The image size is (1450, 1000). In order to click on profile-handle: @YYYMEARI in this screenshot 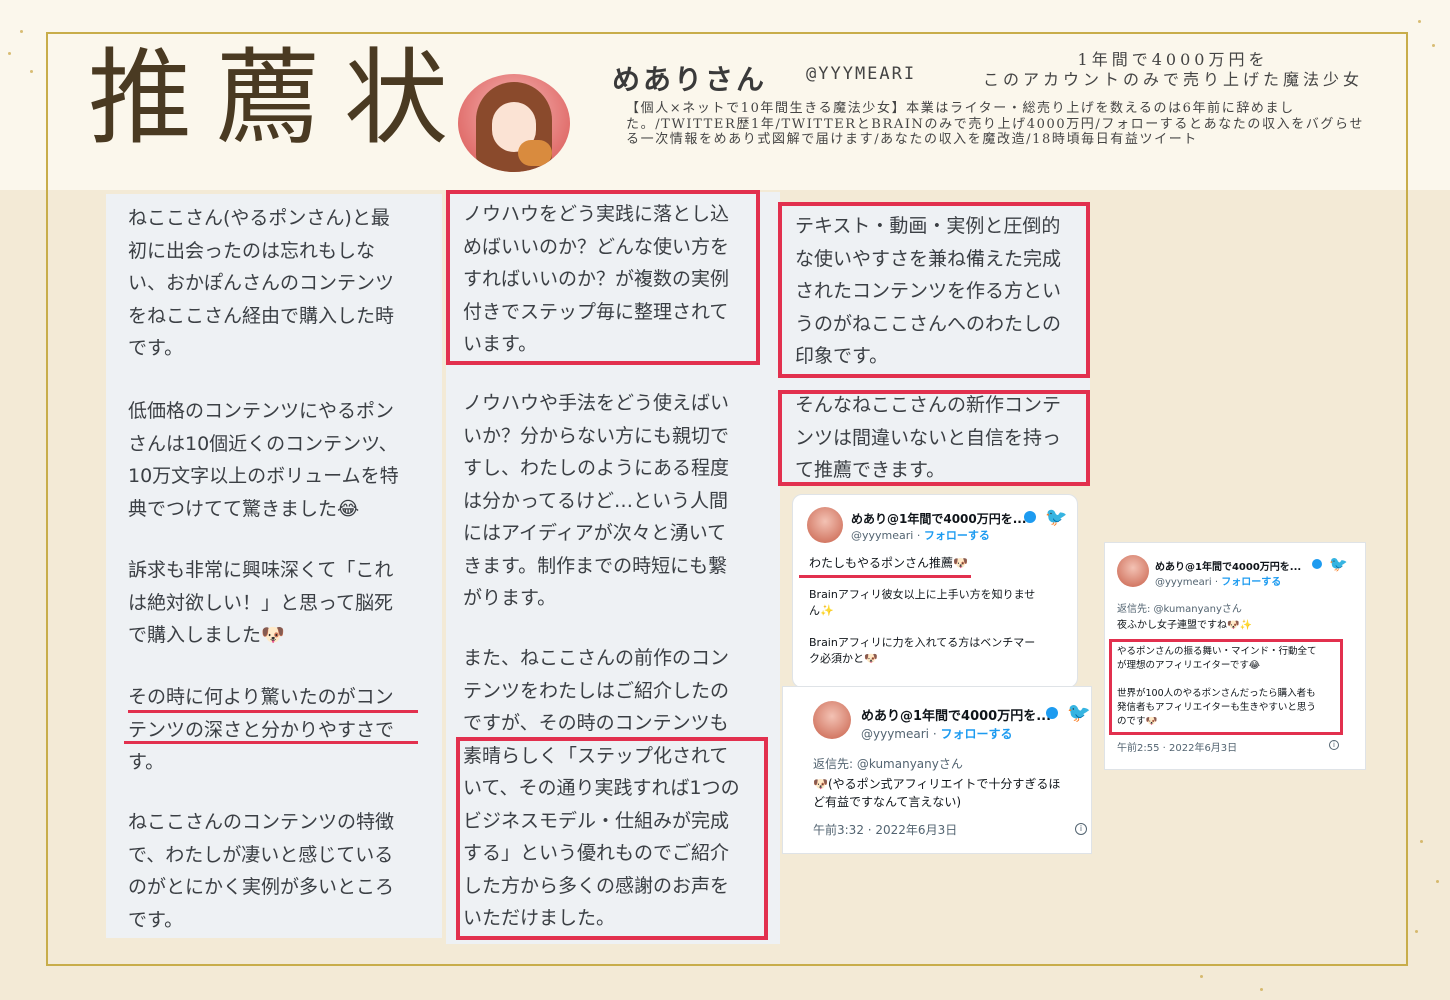, I will do `click(861, 74)`.